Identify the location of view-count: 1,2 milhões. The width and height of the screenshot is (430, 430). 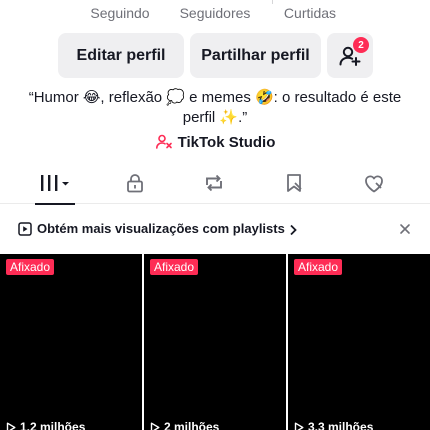
(45, 425).